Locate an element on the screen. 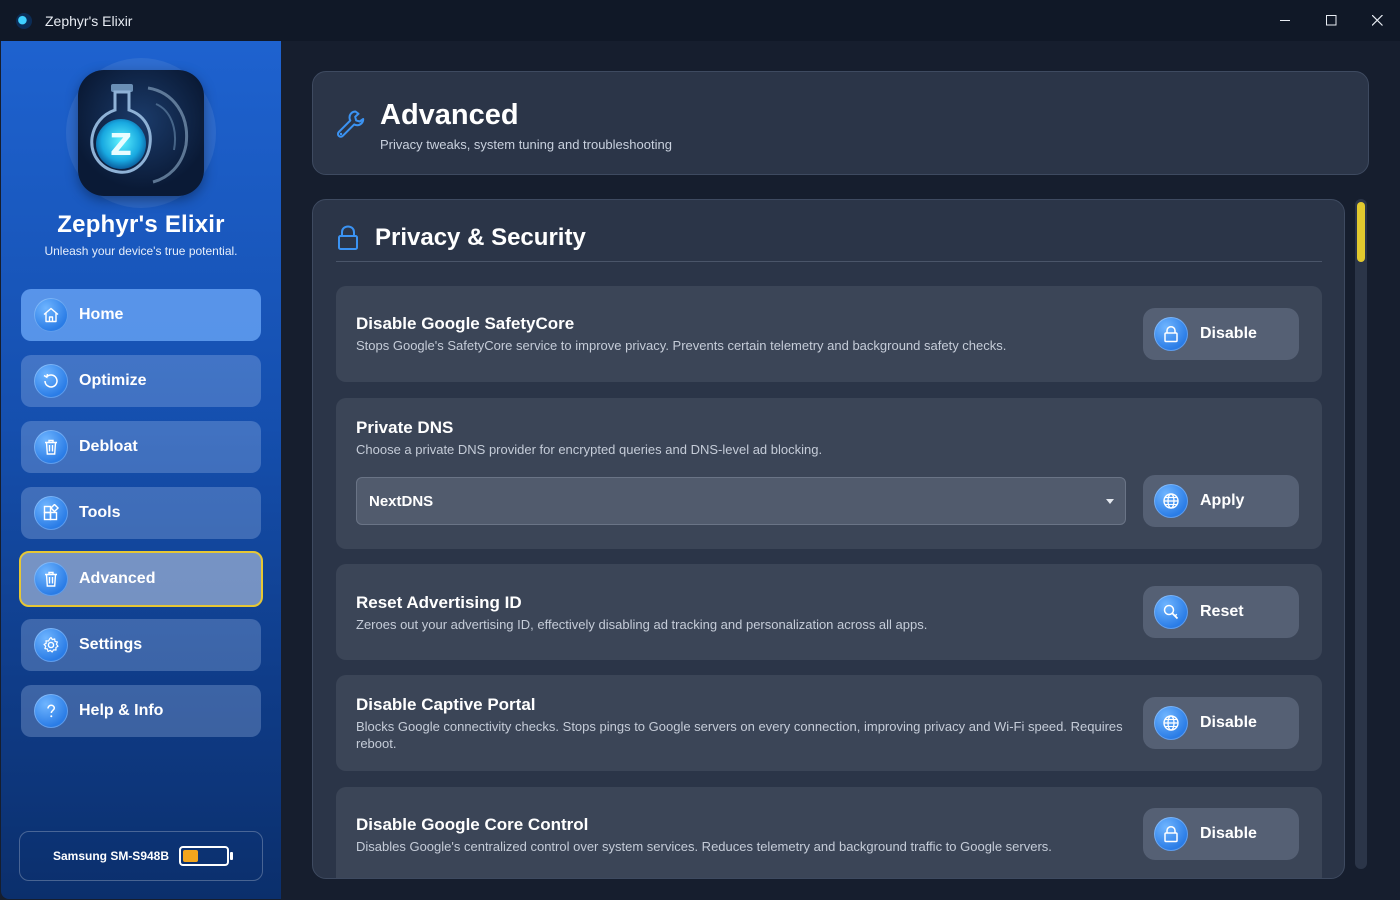 Image resolution: width=1400 pixels, height=900 pixels. page-title: Advanced is located at coordinates (449, 115).